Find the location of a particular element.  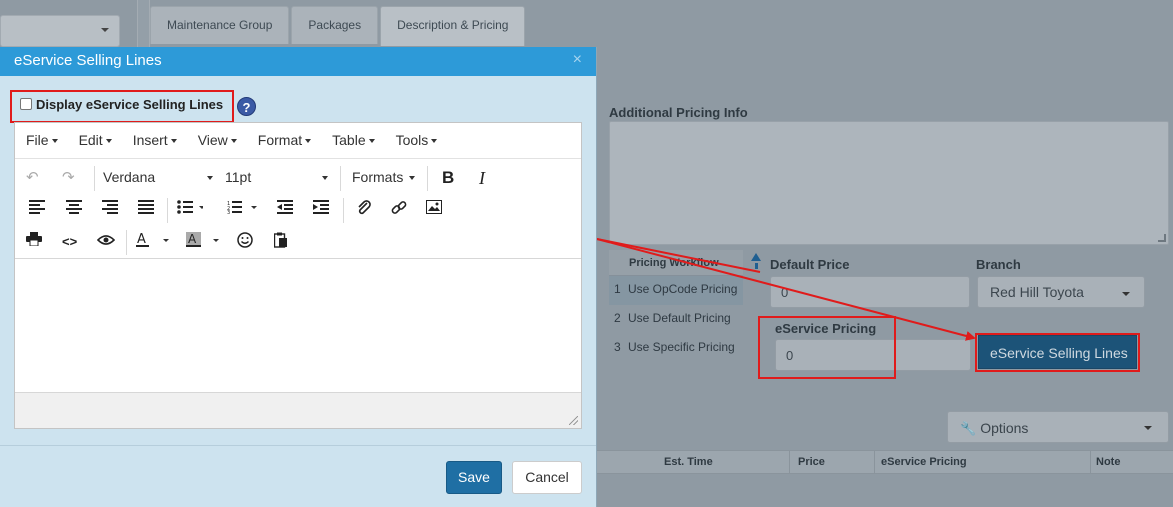

menu-label: View is located at coordinates (212, 140).